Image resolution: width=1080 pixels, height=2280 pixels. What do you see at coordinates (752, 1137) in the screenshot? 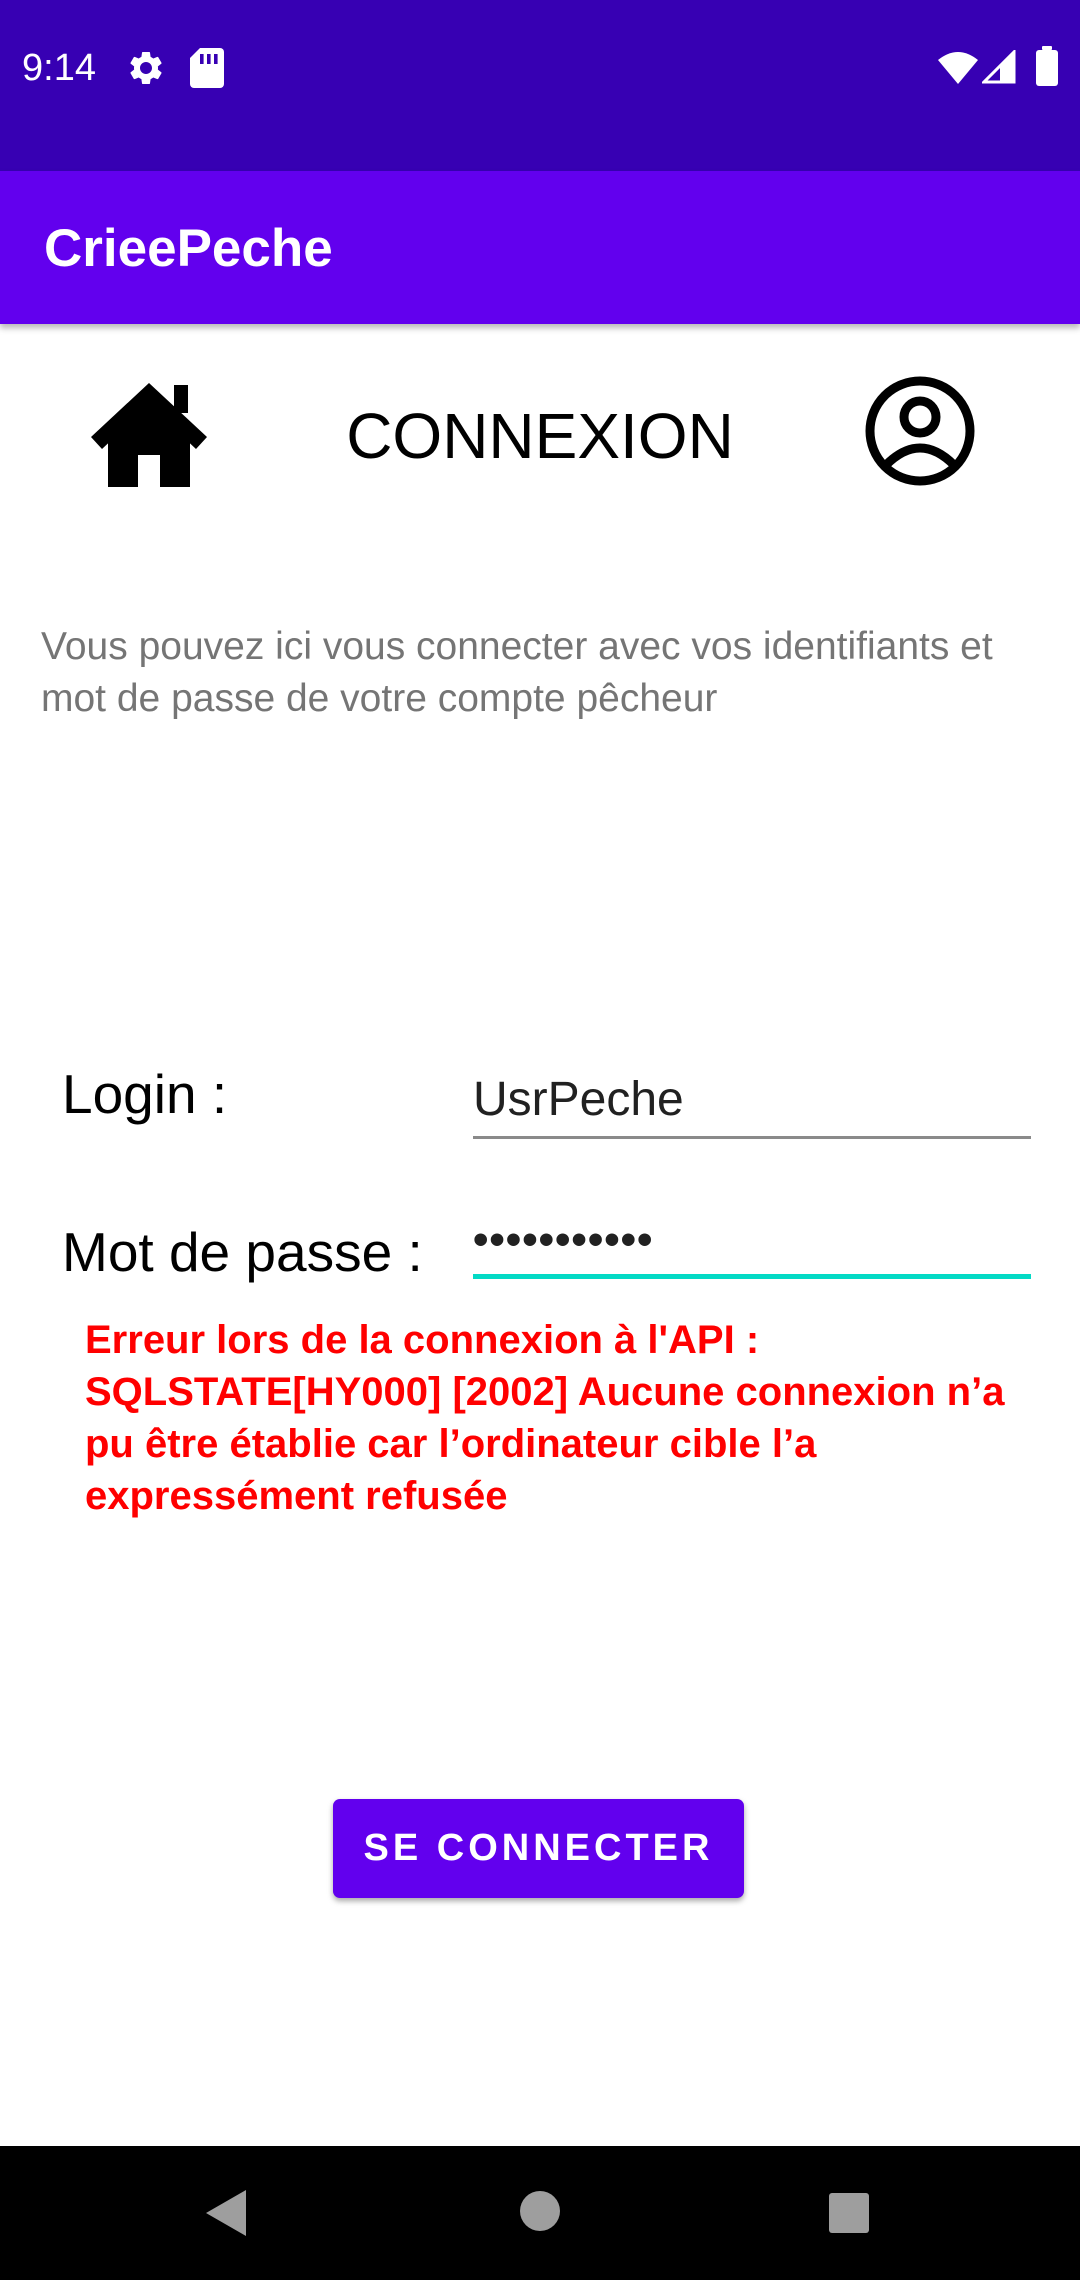
I see `login-underline` at bounding box center [752, 1137].